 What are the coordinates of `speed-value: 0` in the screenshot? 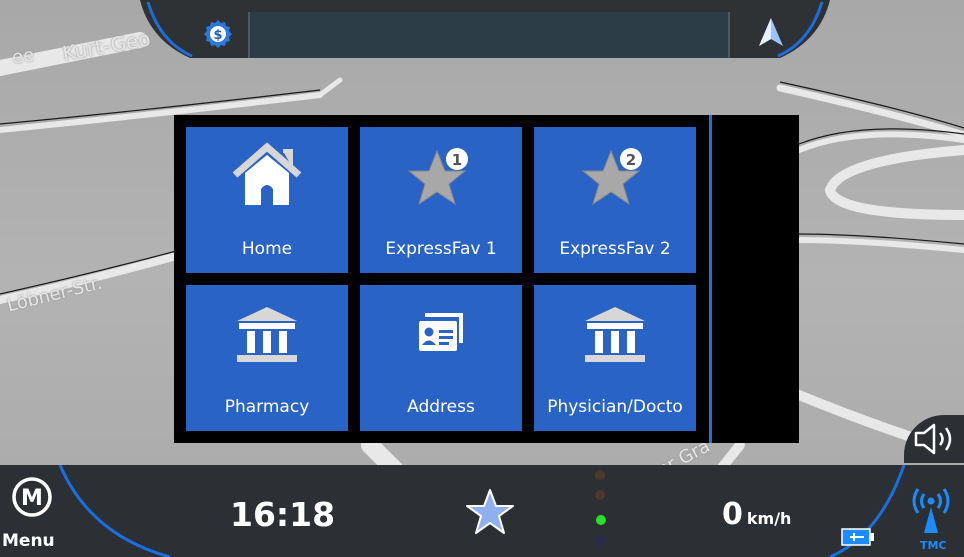 It's located at (732, 514).